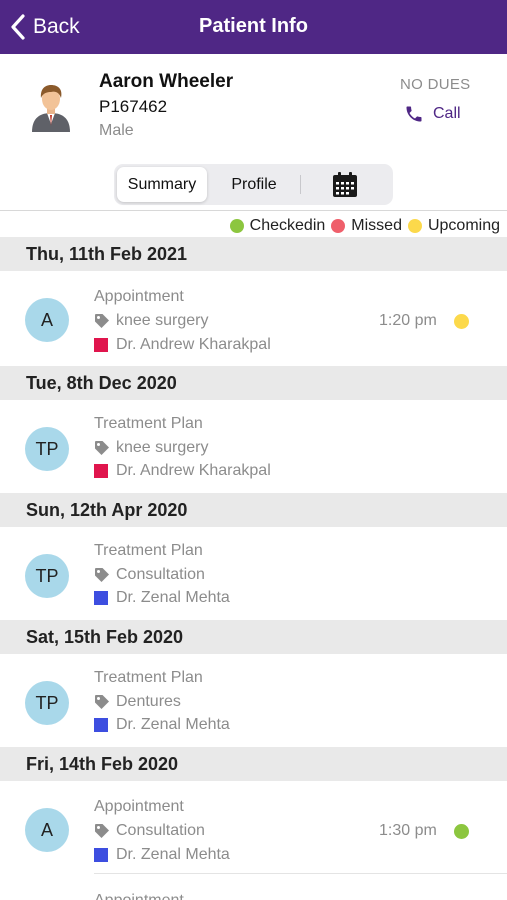 Image resolution: width=507 pixels, height=900 pixels. Describe the element at coordinates (105, 637) in the screenshot. I see `date-label: Sat, 15th Feb 2020` at that location.